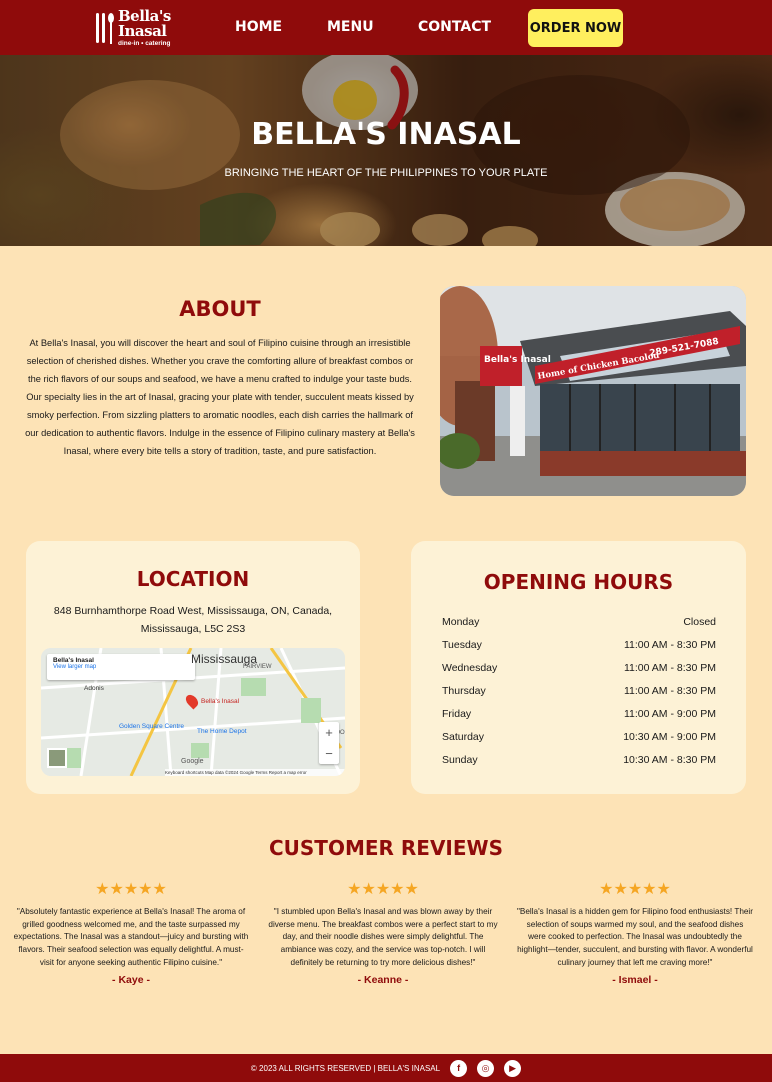 The width and height of the screenshot is (772, 1082). Describe the element at coordinates (463, 737) in the screenshot. I see `hours-day: Saturday` at that location.